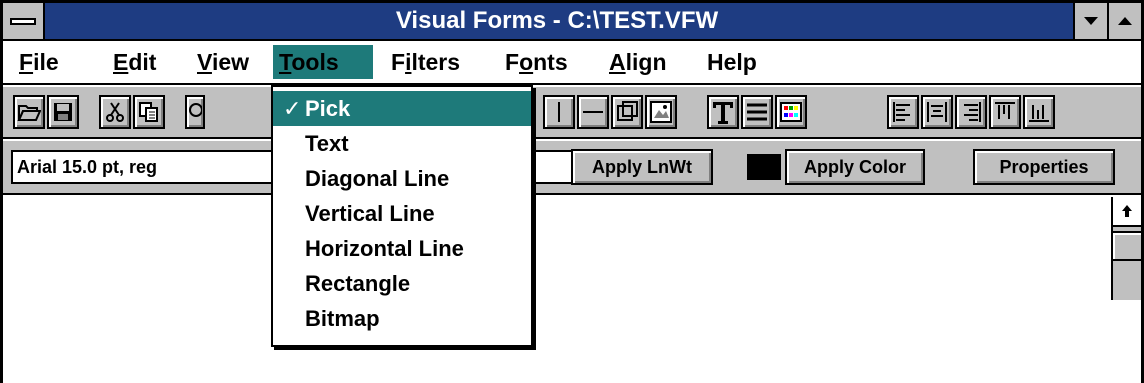 This screenshot has width=1144, height=383. I want to click on line-weight-button, so click(757, 112).